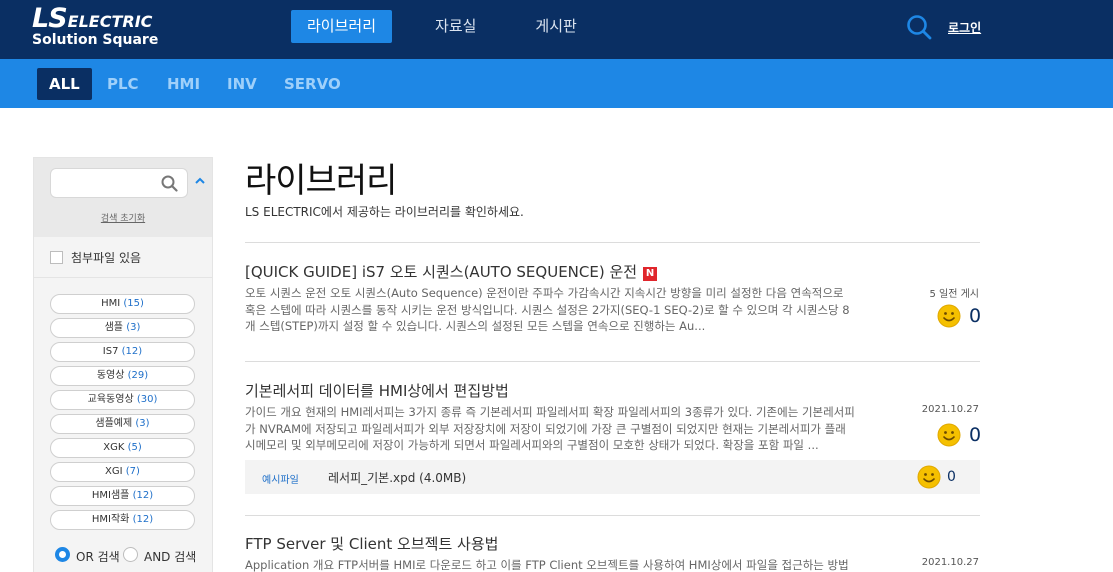 The height and width of the screenshot is (572, 1113). Describe the element at coordinates (110, 495) in the screenshot. I see `tag-name: HMI샘플` at that location.